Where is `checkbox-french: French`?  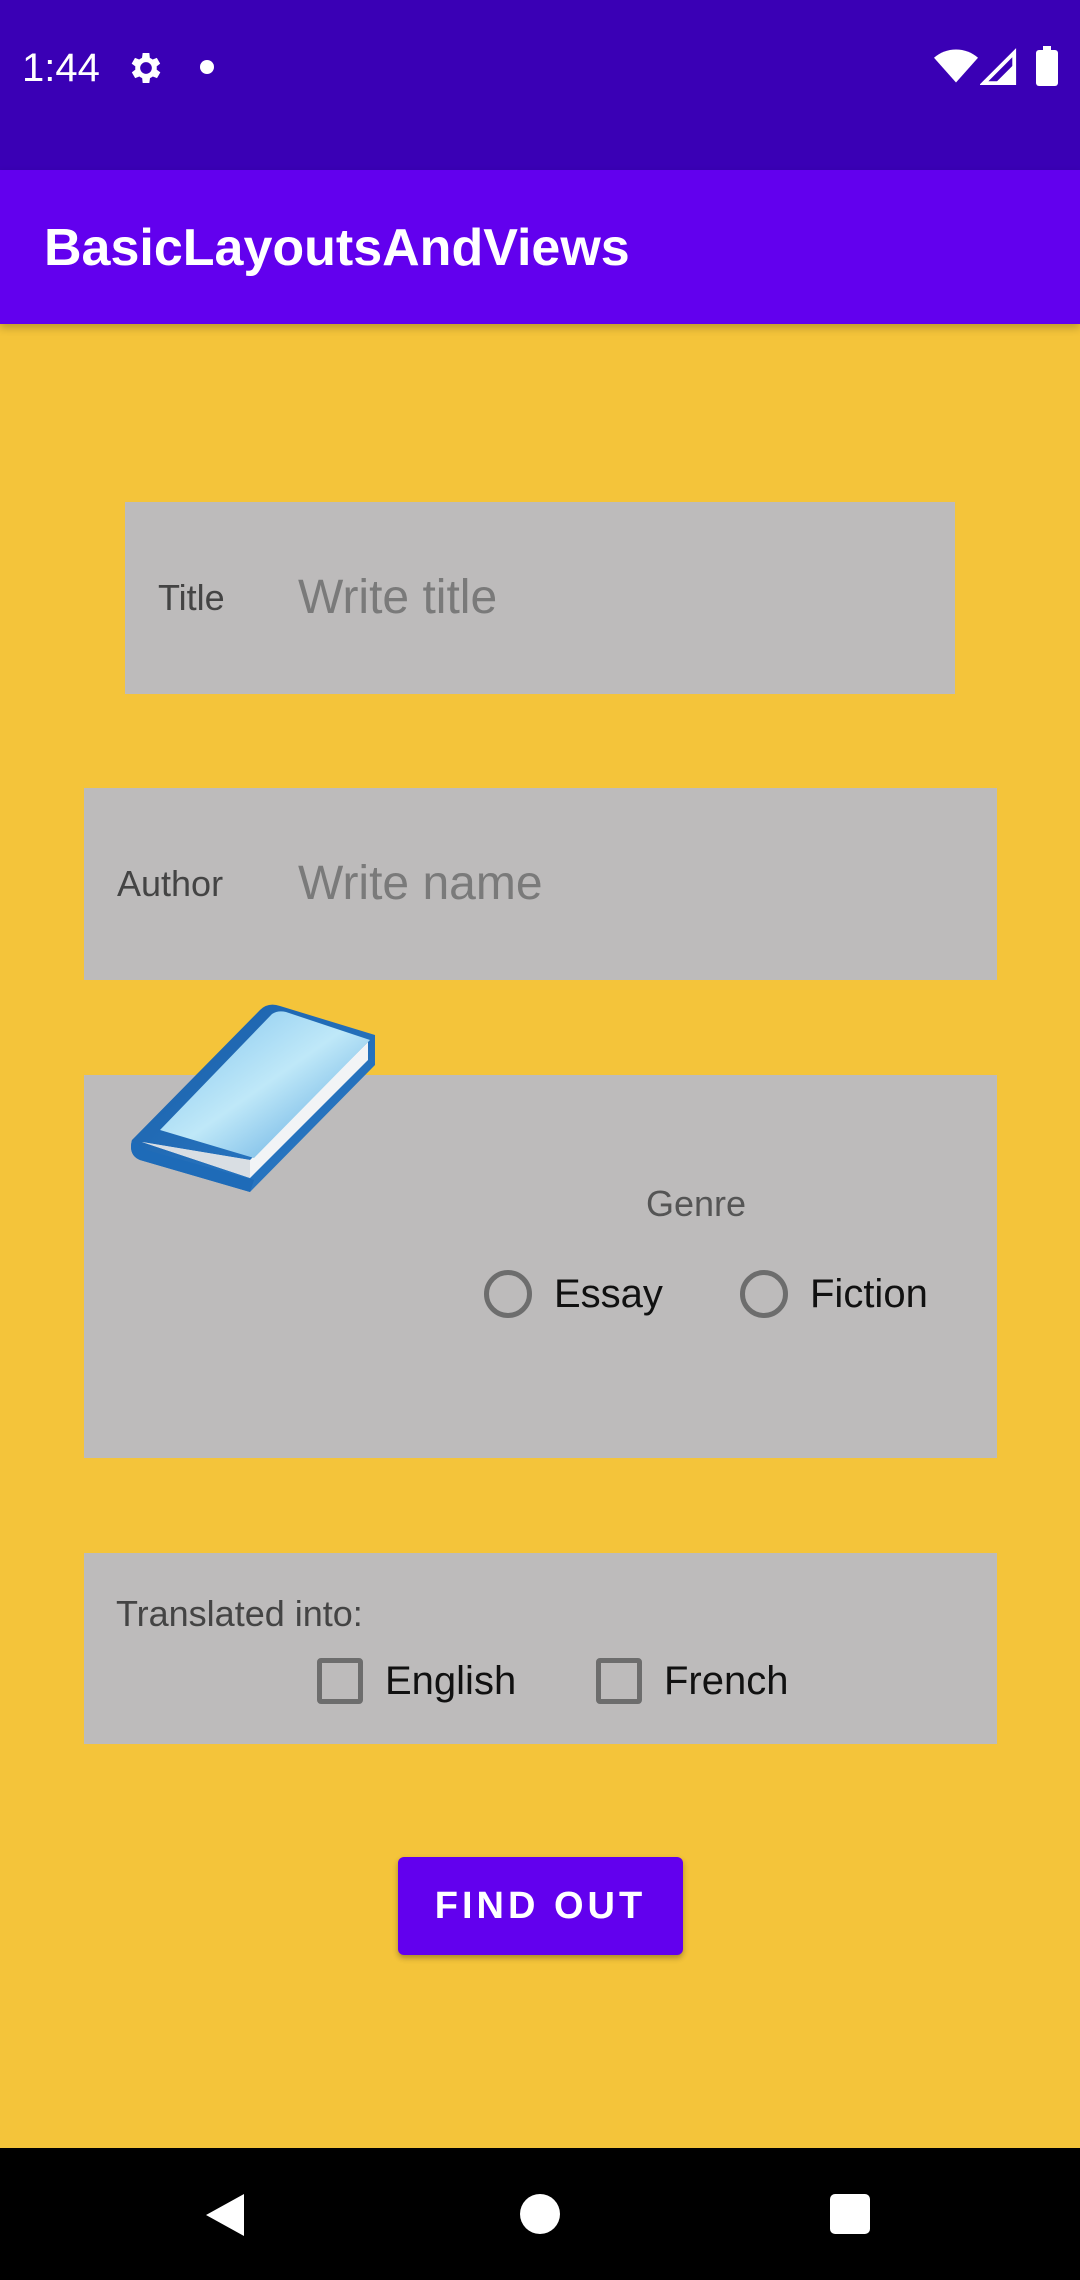
checkbox-french: French is located at coordinates (692, 1681).